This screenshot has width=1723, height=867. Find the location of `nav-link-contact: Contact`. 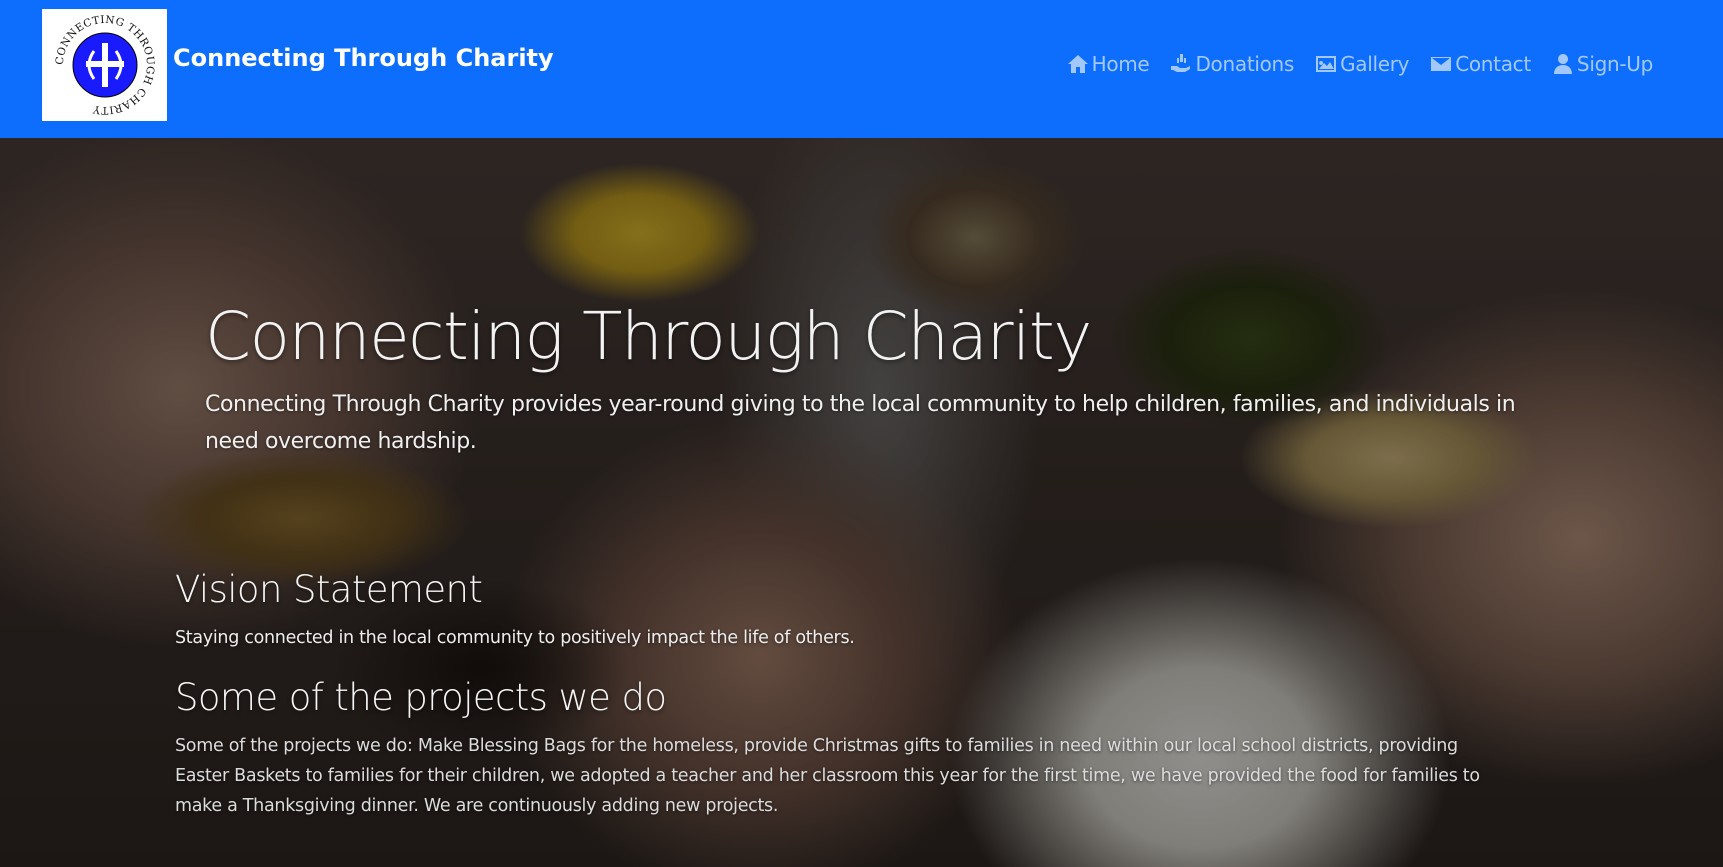

nav-link-contact: Contact is located at coordinates (1480, 64).